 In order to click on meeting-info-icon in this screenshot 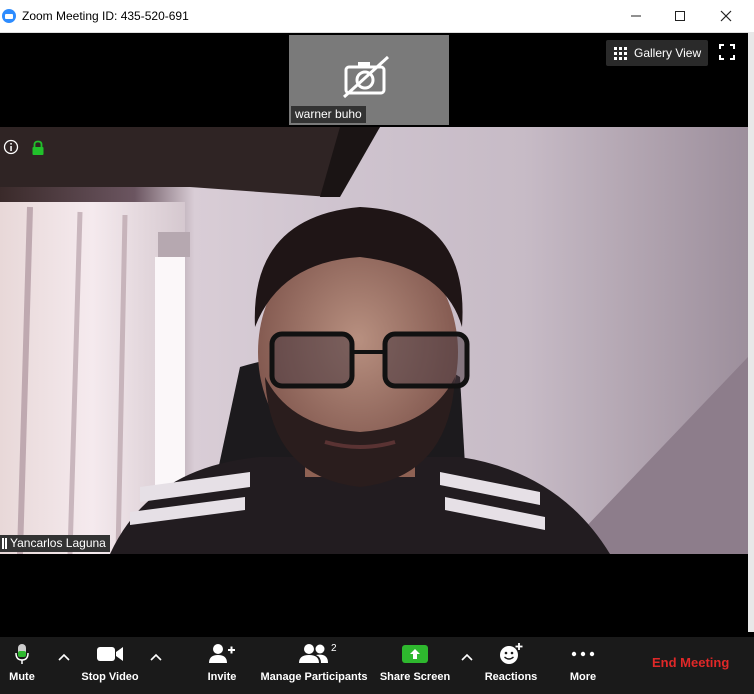, I will do `click(11, 147)`.